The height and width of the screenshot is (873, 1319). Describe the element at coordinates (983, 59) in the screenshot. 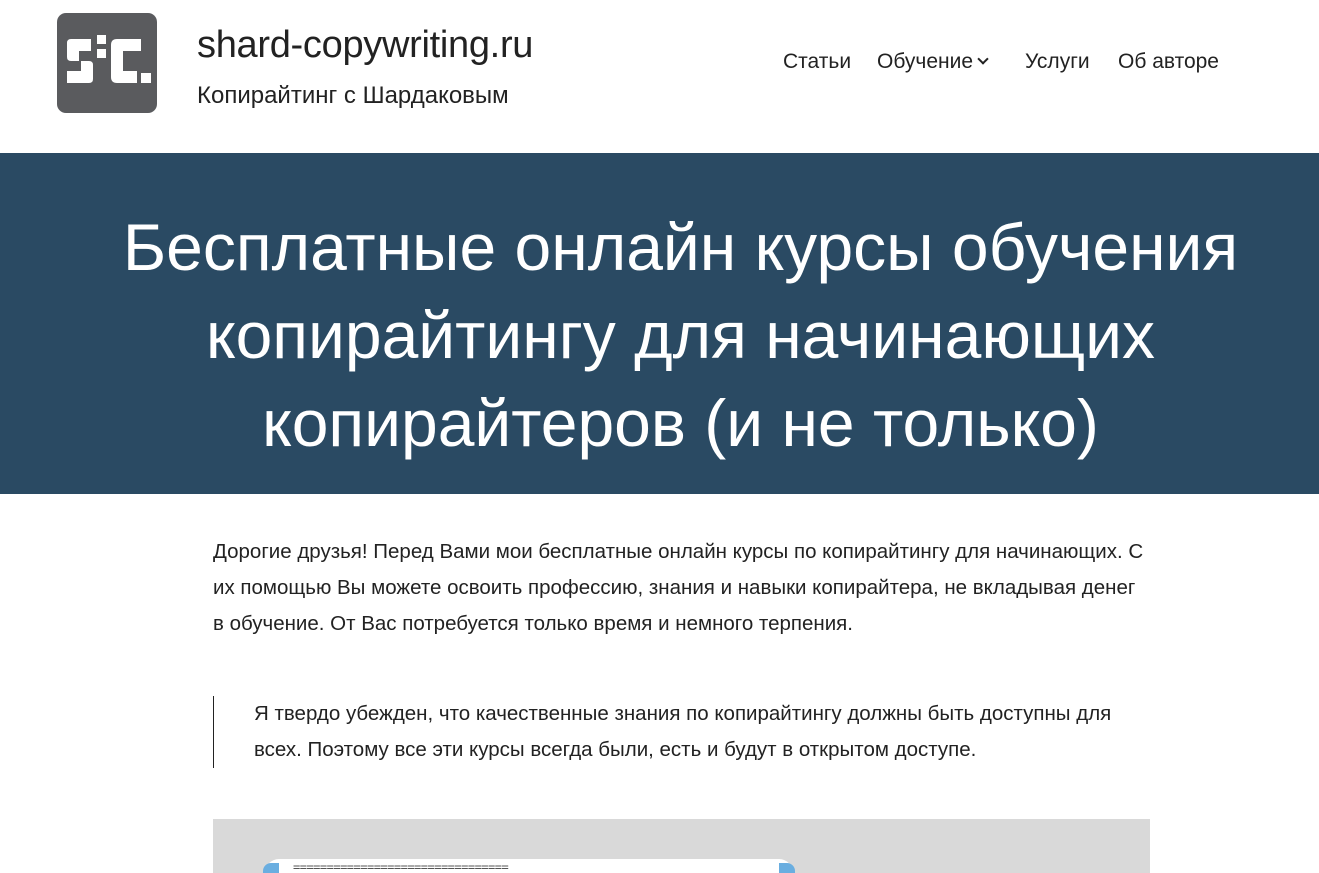

I see `chevron-down-icon` at that location.